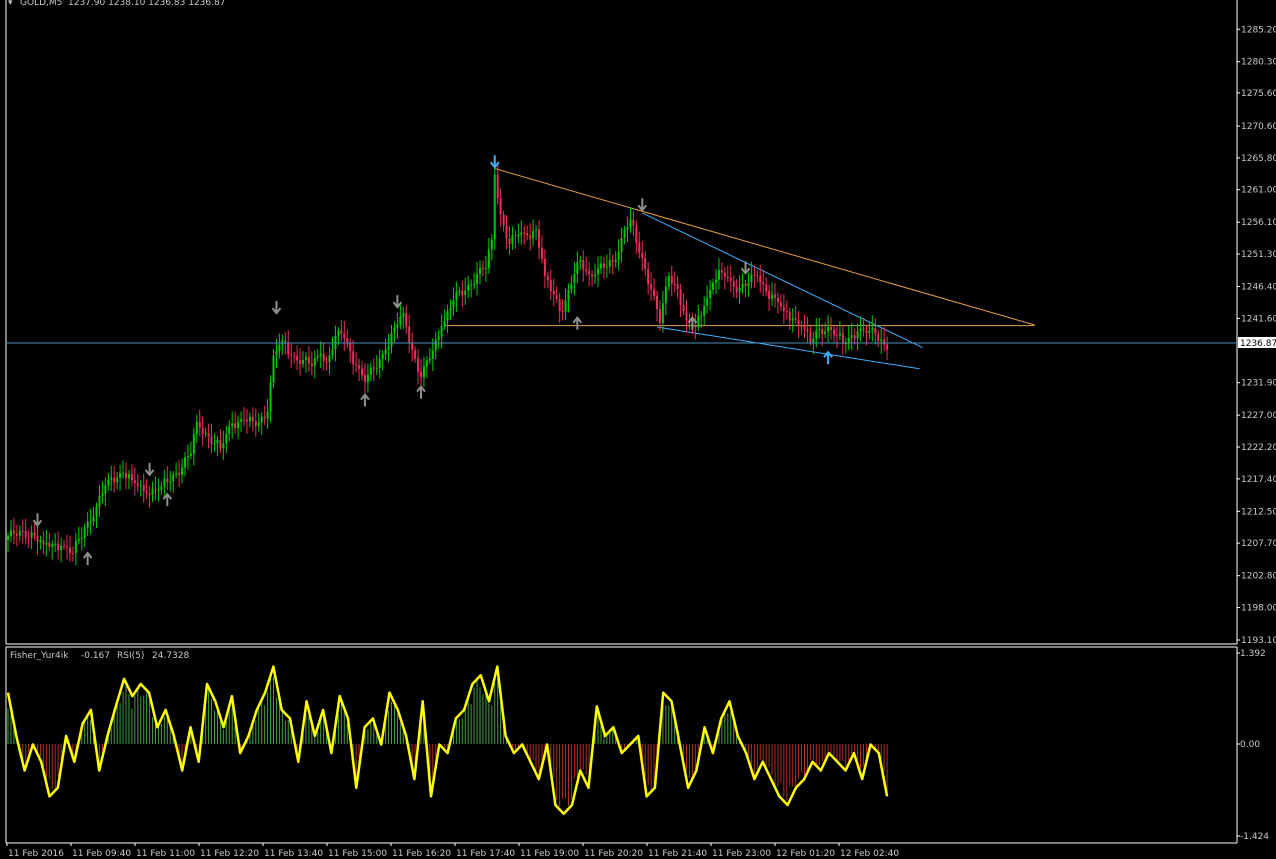 Image resolution: width=1276 pixels, height=859 pixels. What do you see at coordinates (41, 4) in the screenshot?
I see `symbol-label: GOLD,M5` at bounding box center [41, 4].